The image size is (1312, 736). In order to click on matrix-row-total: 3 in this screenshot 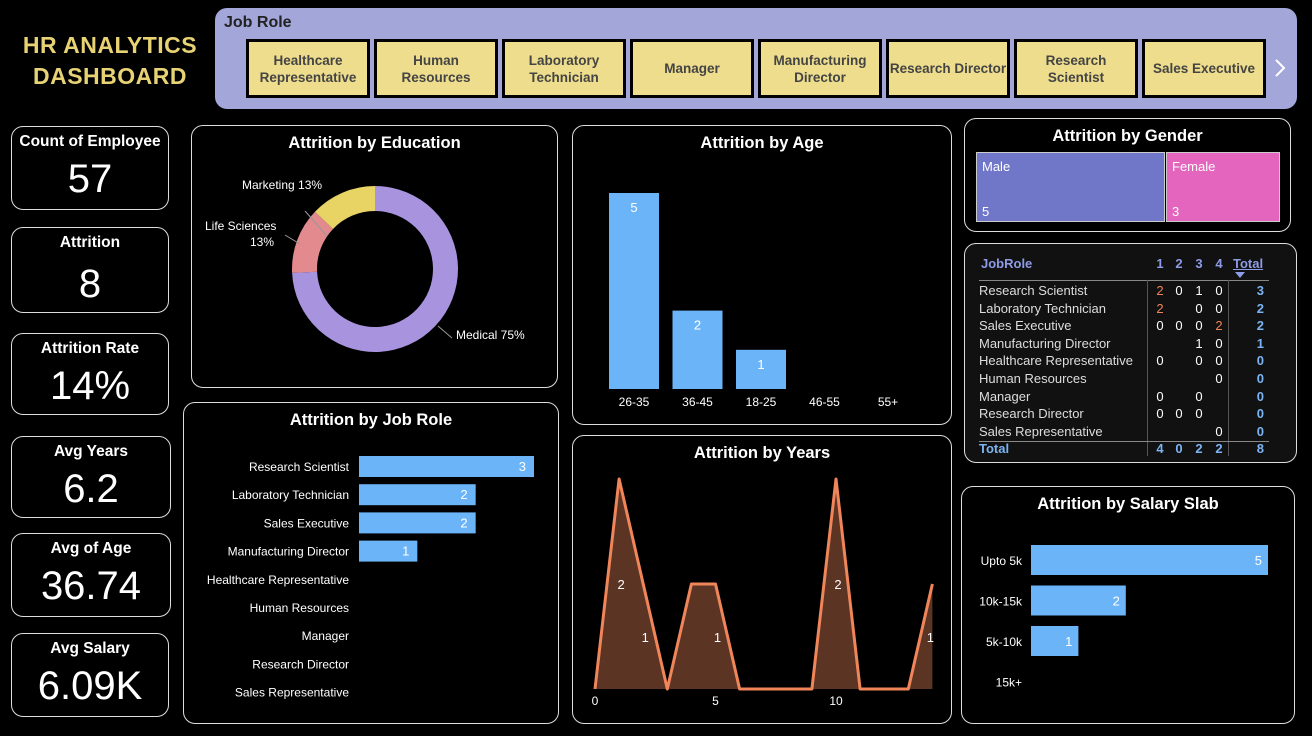, I will do `click(1260, 290)`.